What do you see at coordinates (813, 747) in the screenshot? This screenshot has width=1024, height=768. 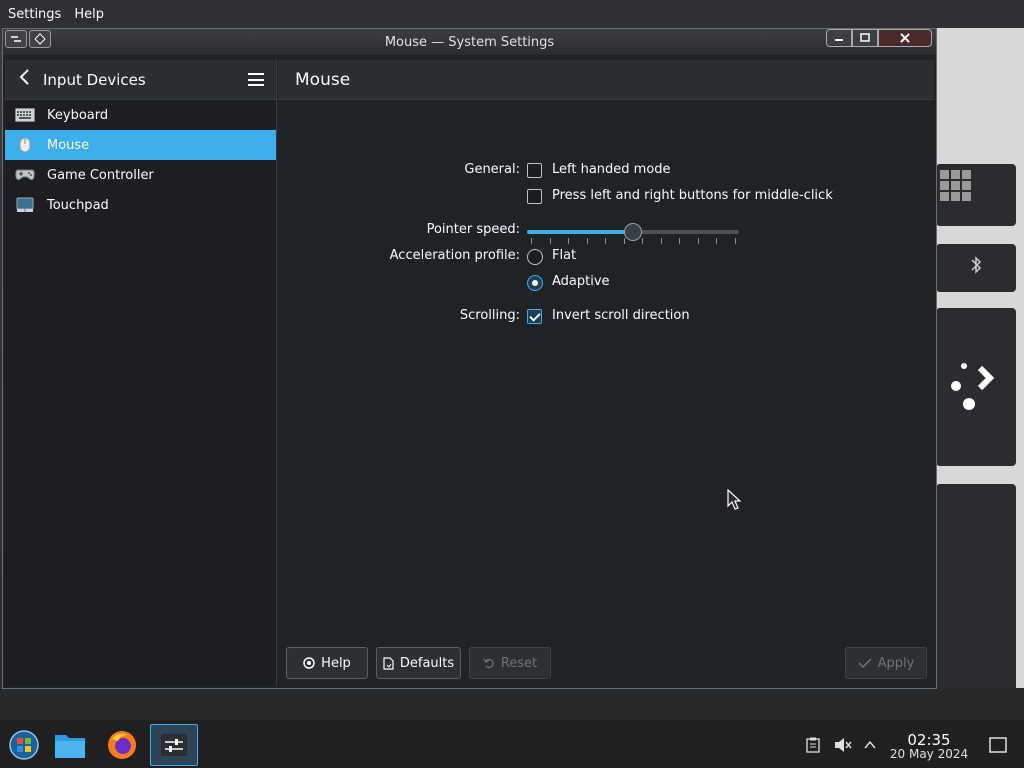 I see `clipboard-icon` at bounding box center [813, 747].